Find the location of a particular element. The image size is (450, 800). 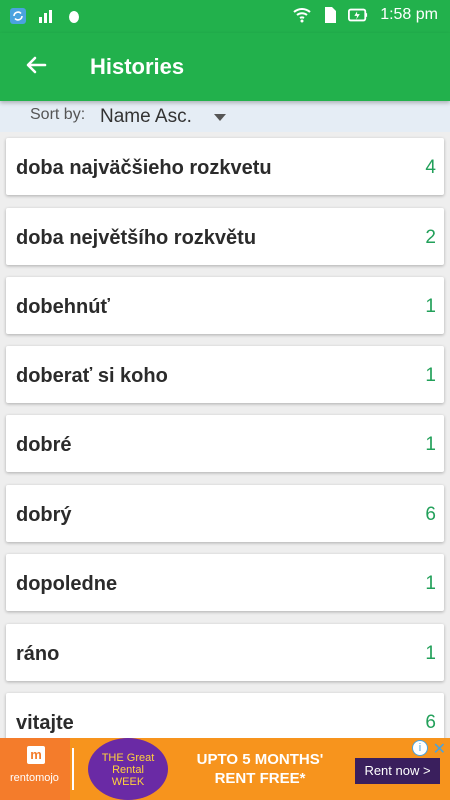

sim-card-icon is located at coordinates (330, 15).